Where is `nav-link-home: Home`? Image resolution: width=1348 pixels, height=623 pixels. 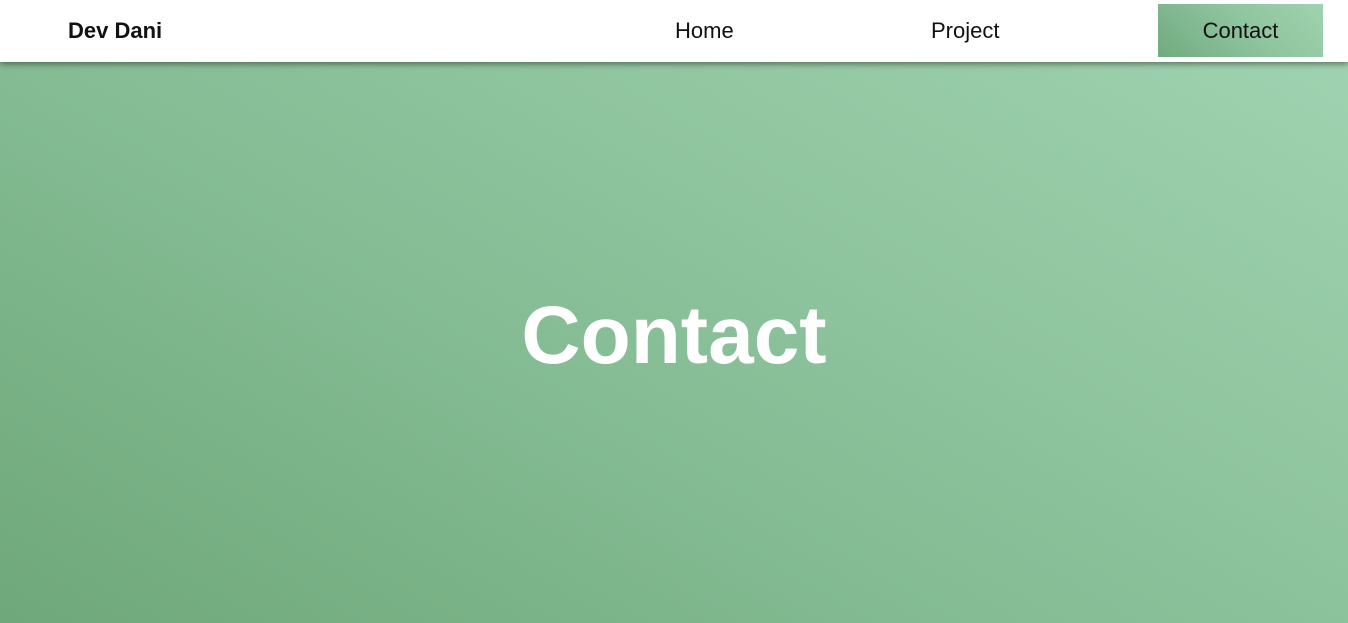 nav-link-home: Home is located at coordinates (704, 31).